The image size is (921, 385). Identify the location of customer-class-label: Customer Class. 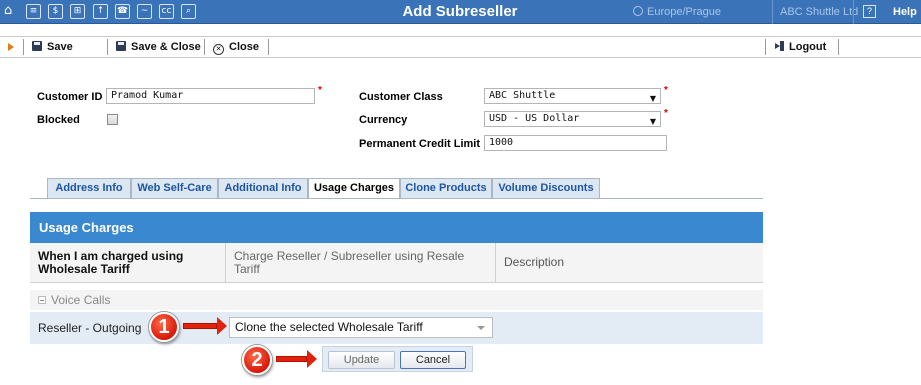
(401, 97).